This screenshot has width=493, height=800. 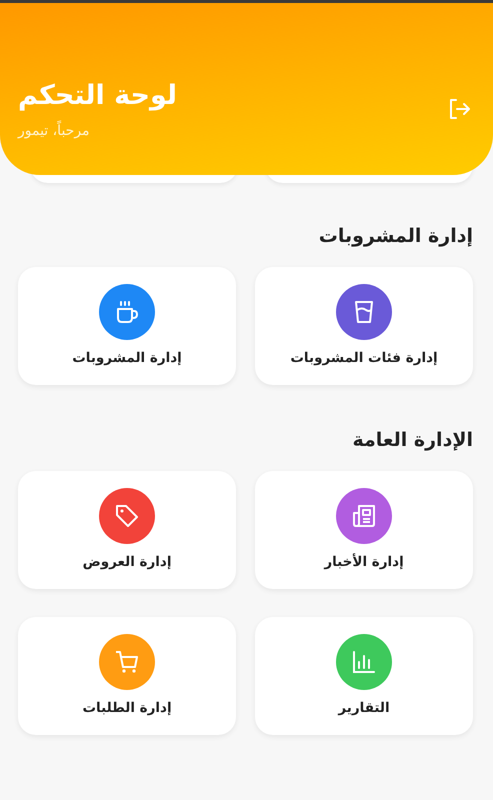 I want to click on logout-icon, so click(x=460, y=109).